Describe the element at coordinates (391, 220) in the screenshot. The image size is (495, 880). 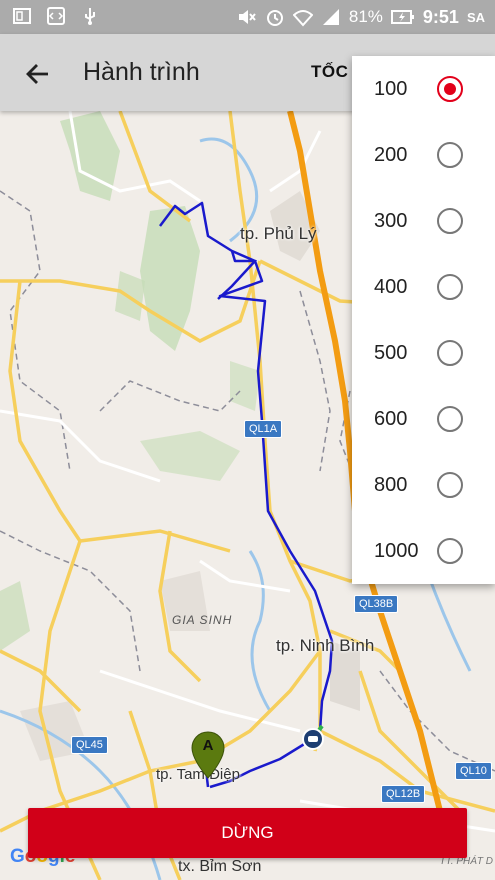
I see `speed-option-label: 300` at that location.